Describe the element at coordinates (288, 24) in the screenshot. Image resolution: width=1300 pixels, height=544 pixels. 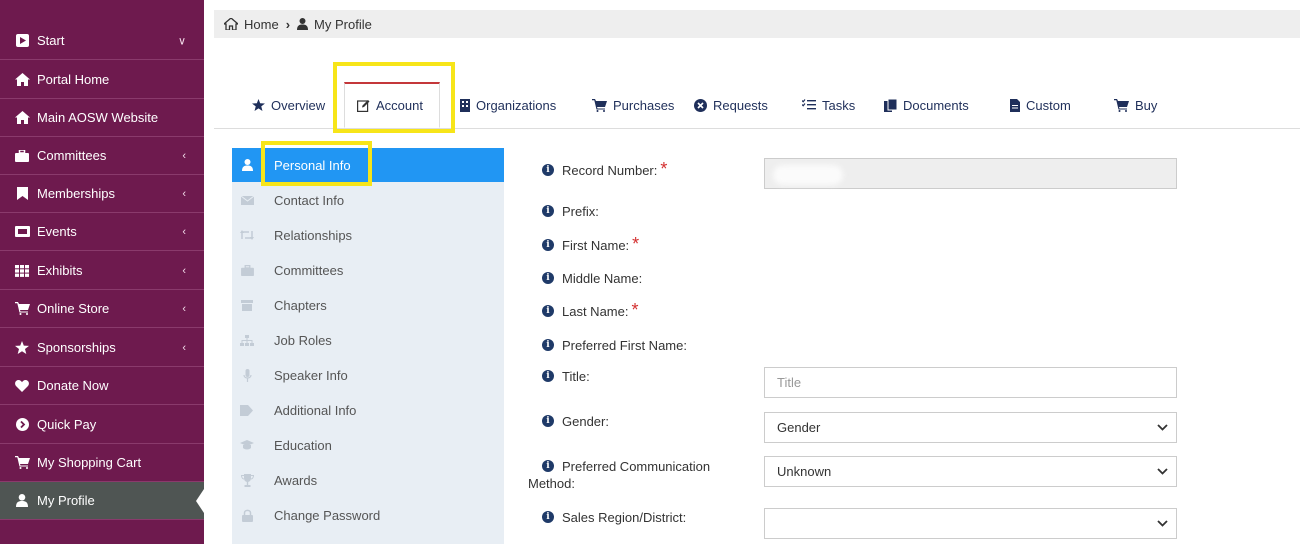
I see `chevron-right-icon: ›` at that location.